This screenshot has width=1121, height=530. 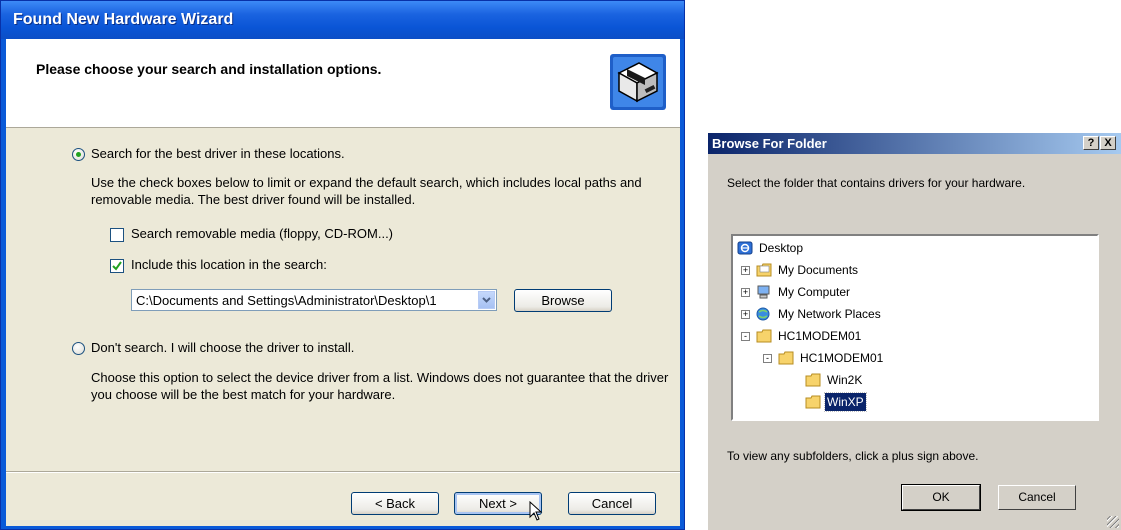 What do you see at coordinates (342, 20) in the screenshot?
I see `wizard-title-bar: Found New Hardware Wizard` at bounding box center [342, 20].